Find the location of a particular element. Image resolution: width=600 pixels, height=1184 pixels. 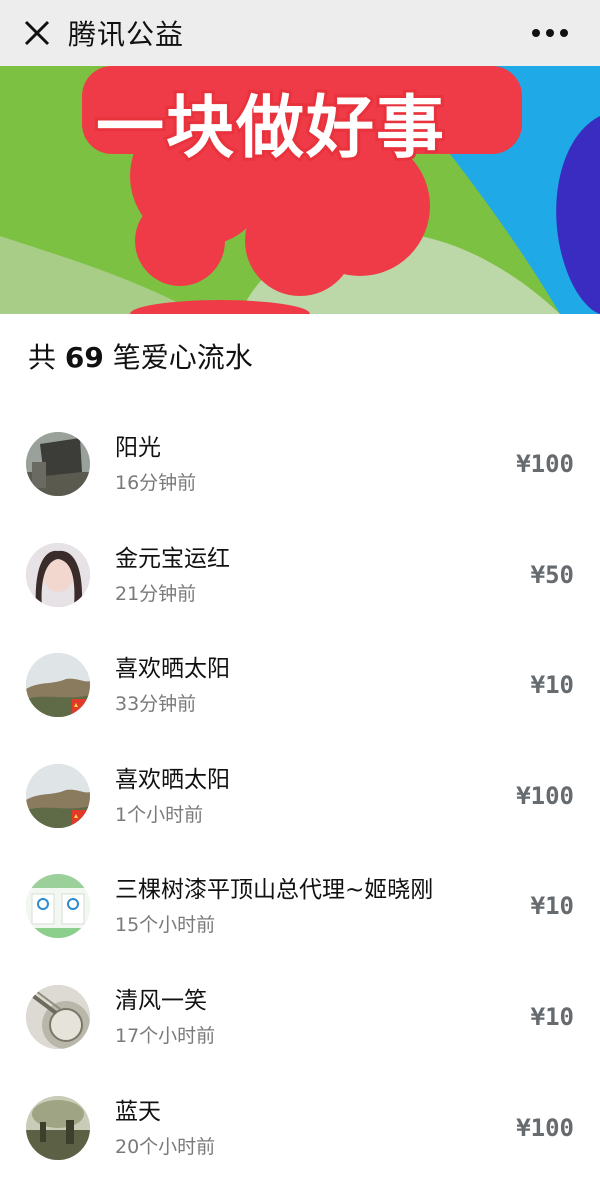

donation-time: 15个小时前 is located at coordinates (165, 925).